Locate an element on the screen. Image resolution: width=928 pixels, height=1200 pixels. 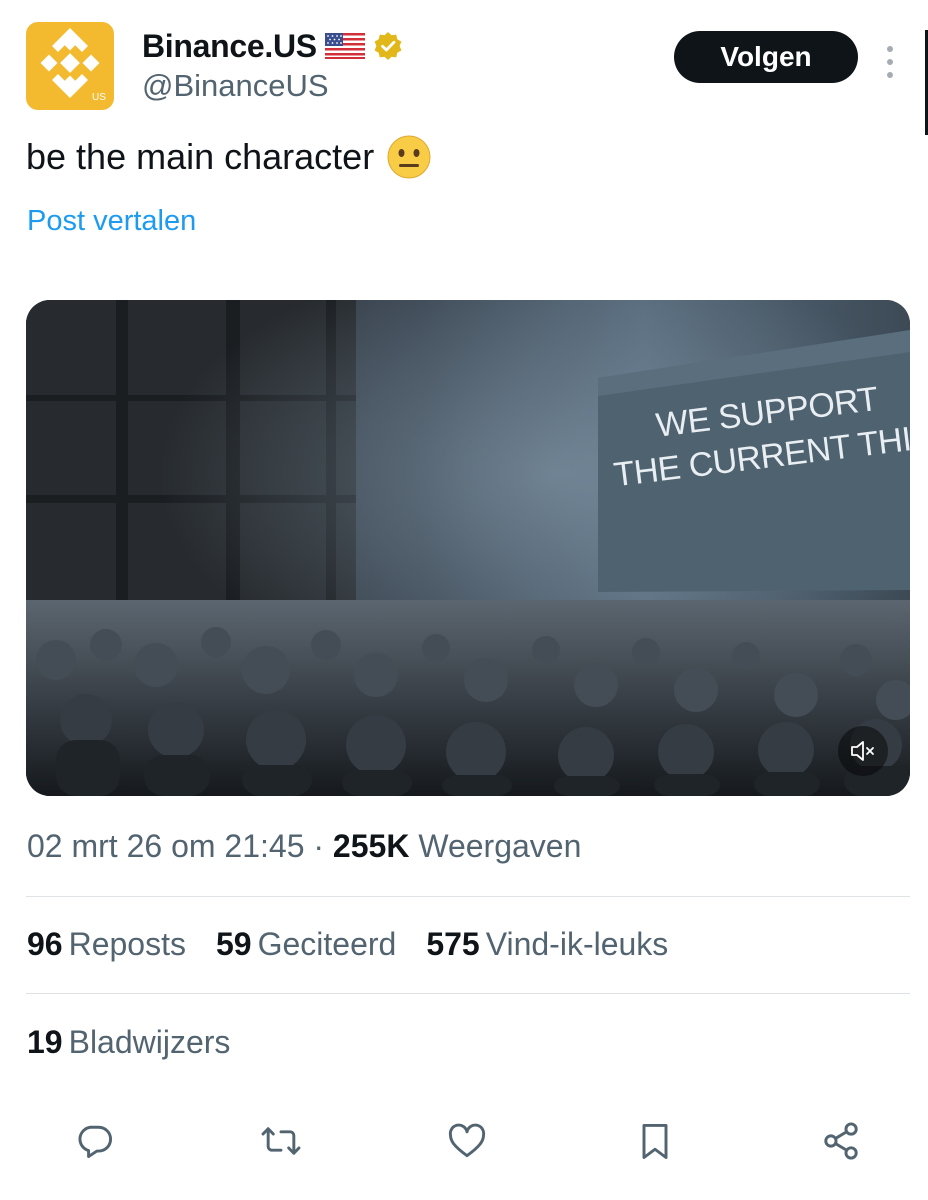
timestamp: 02 mrt 26 om 21:45 is located at coordinates (165, 846).